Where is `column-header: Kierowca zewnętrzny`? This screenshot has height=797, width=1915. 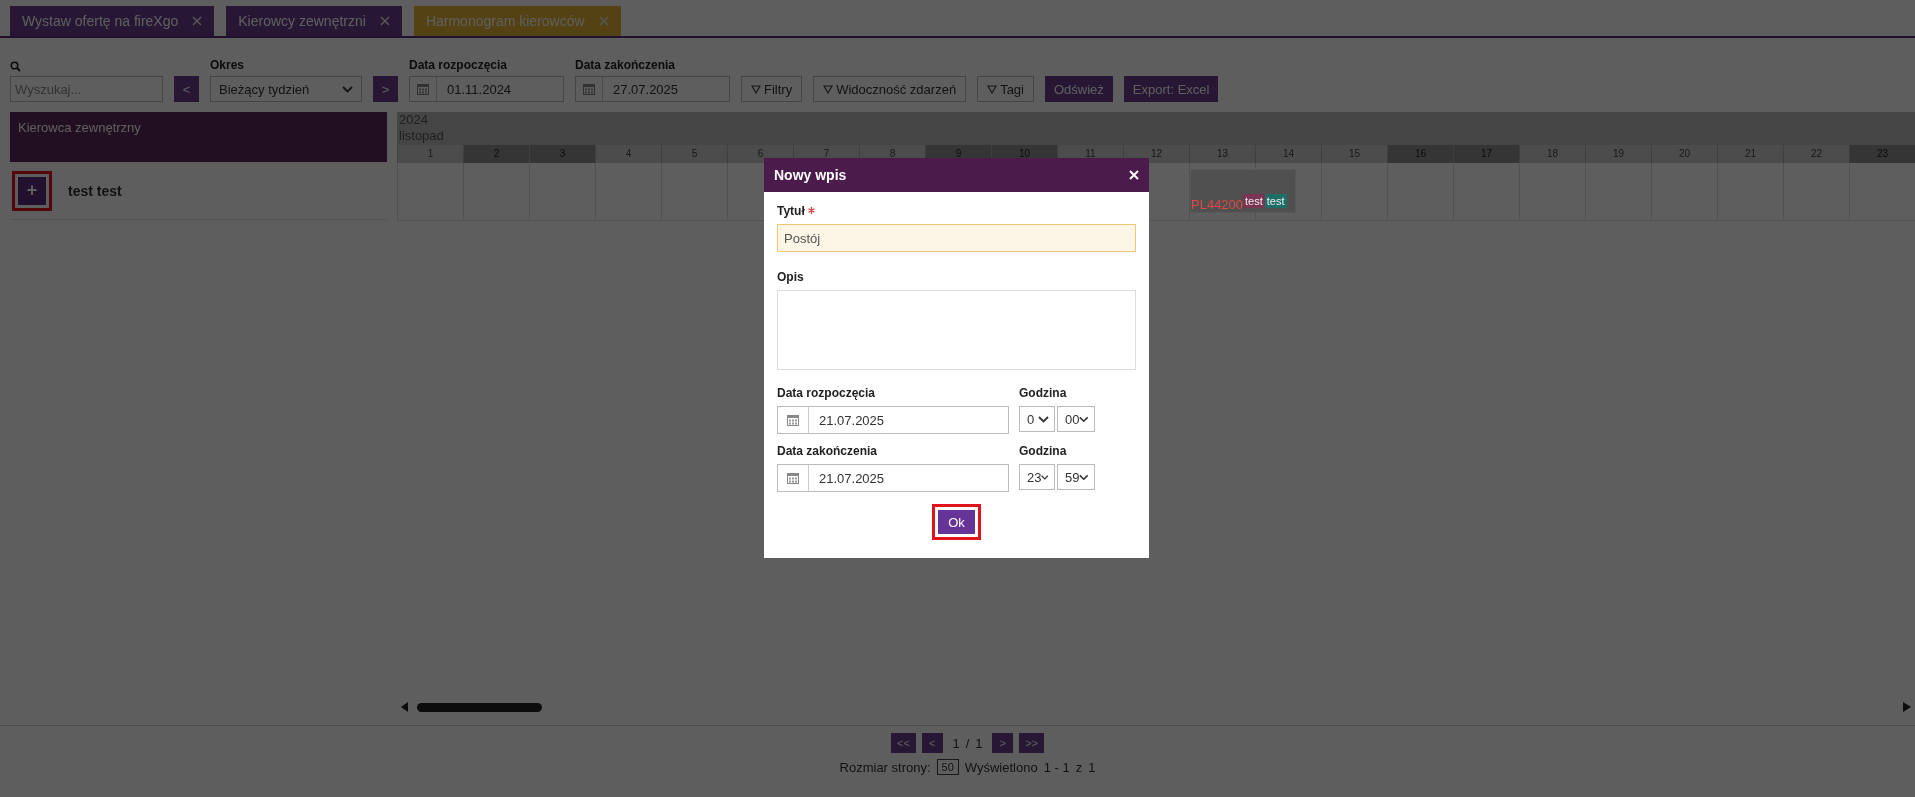 column-header: Kierowca zewnętrzny is located at coordinates (198, 137).